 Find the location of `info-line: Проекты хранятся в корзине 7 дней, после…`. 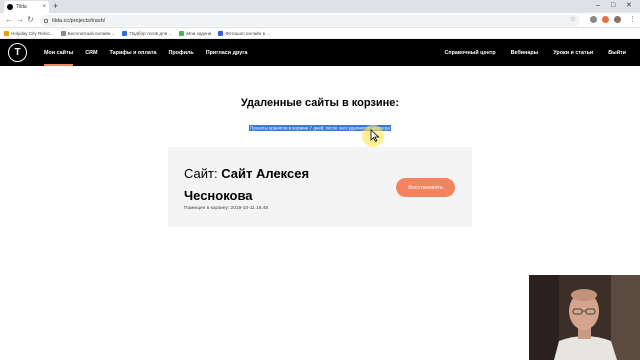

info-line: Проекты хранятся в корзине 7 дней, после… is located at coordinates (320, 125).